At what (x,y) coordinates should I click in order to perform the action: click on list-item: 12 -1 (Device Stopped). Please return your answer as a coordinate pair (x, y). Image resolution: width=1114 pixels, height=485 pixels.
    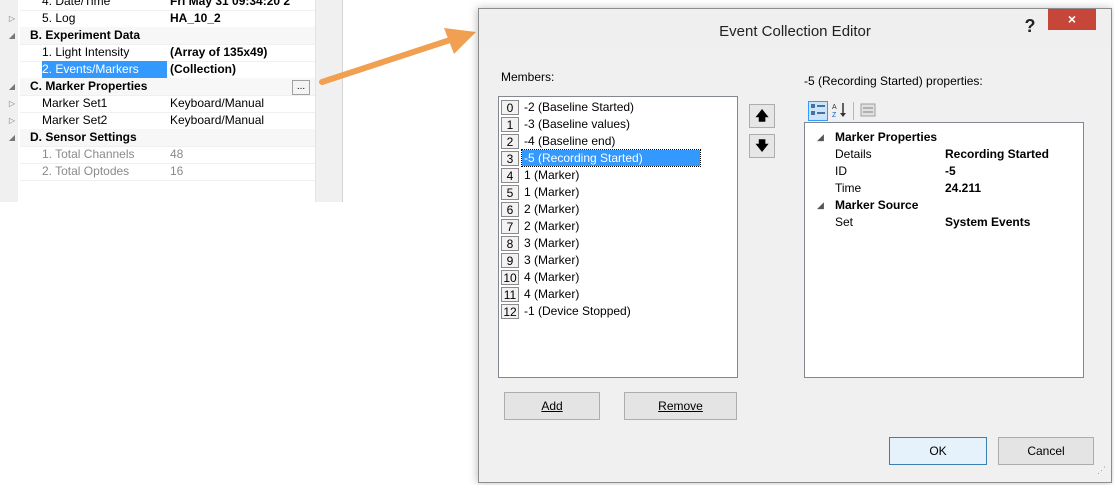
    Looking at the image, I should click on (567, 311).